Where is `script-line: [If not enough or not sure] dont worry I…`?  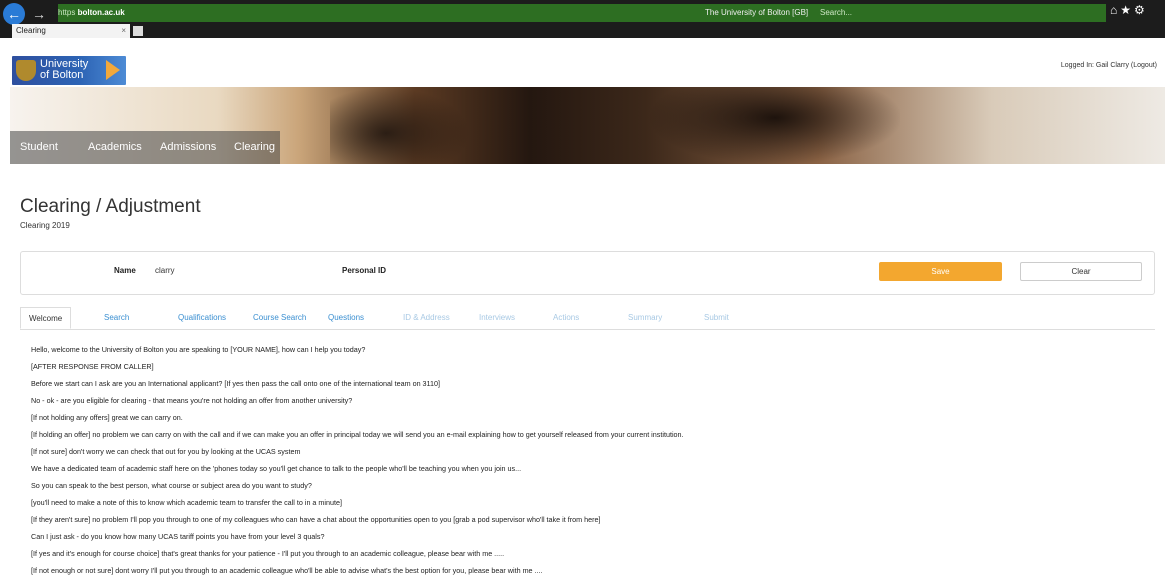 script-line: [If not enough or not sure] dont worry I… is located at coordinates (287, 570).